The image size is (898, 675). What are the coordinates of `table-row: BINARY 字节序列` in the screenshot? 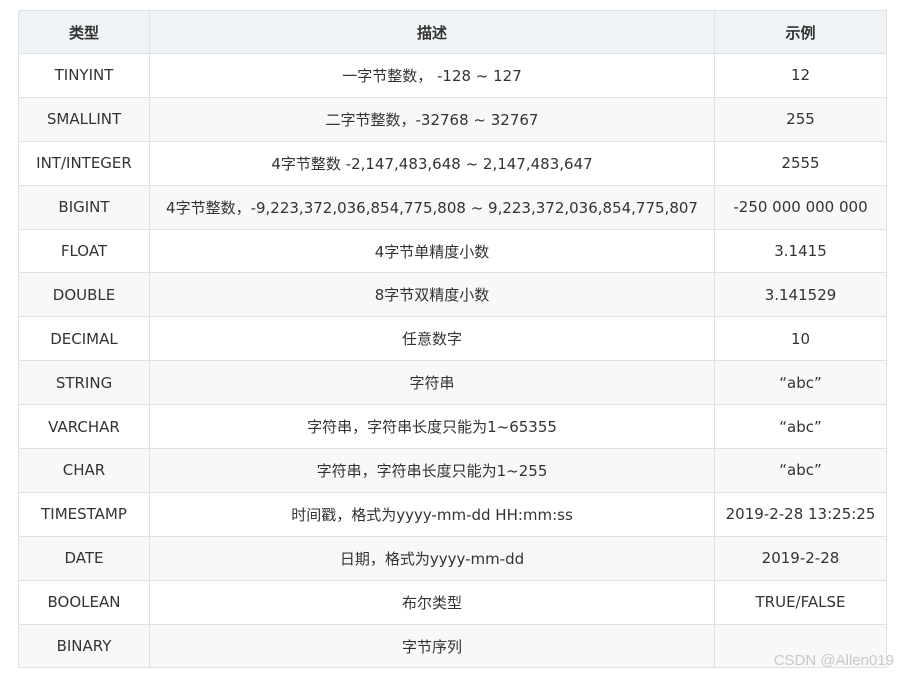 It's located at (452, 646).